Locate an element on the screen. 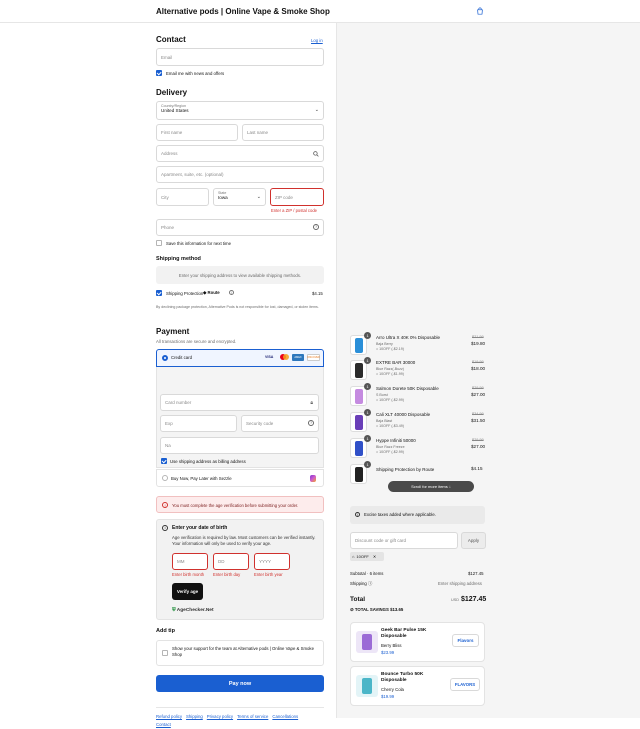 The height and width of the screenshot is (729, 640). country-select: Country/Region United States ⌄ is located at coordinates (240, 110).